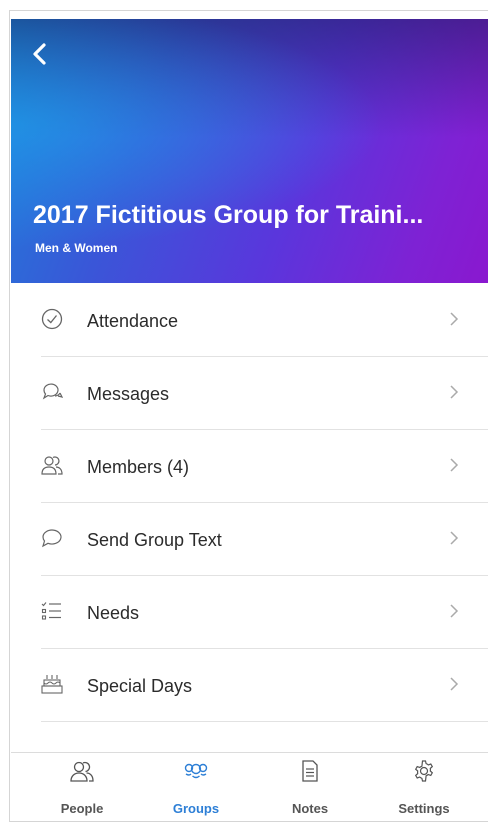  Describe the element at coordinates (51, 611) in the screenshot. I see `checklist-icon` at that location.